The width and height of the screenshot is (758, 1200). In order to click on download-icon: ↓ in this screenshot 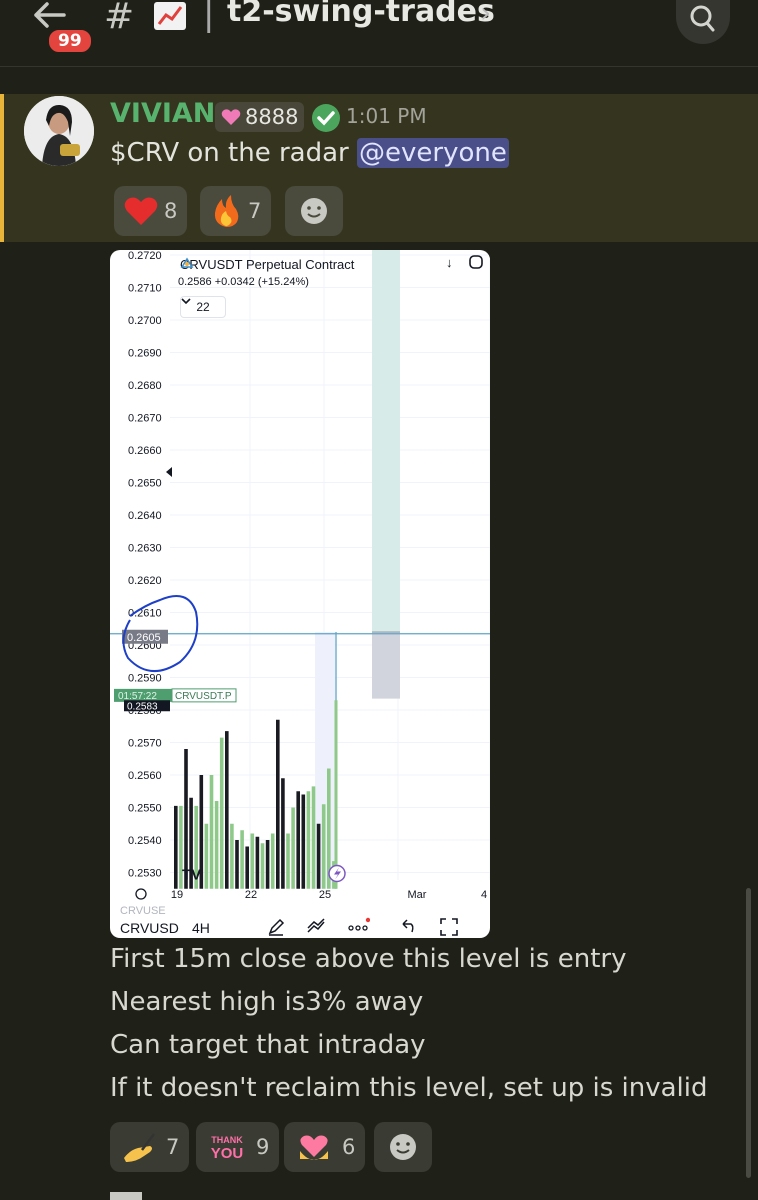, I will do `click(449, 262)`.